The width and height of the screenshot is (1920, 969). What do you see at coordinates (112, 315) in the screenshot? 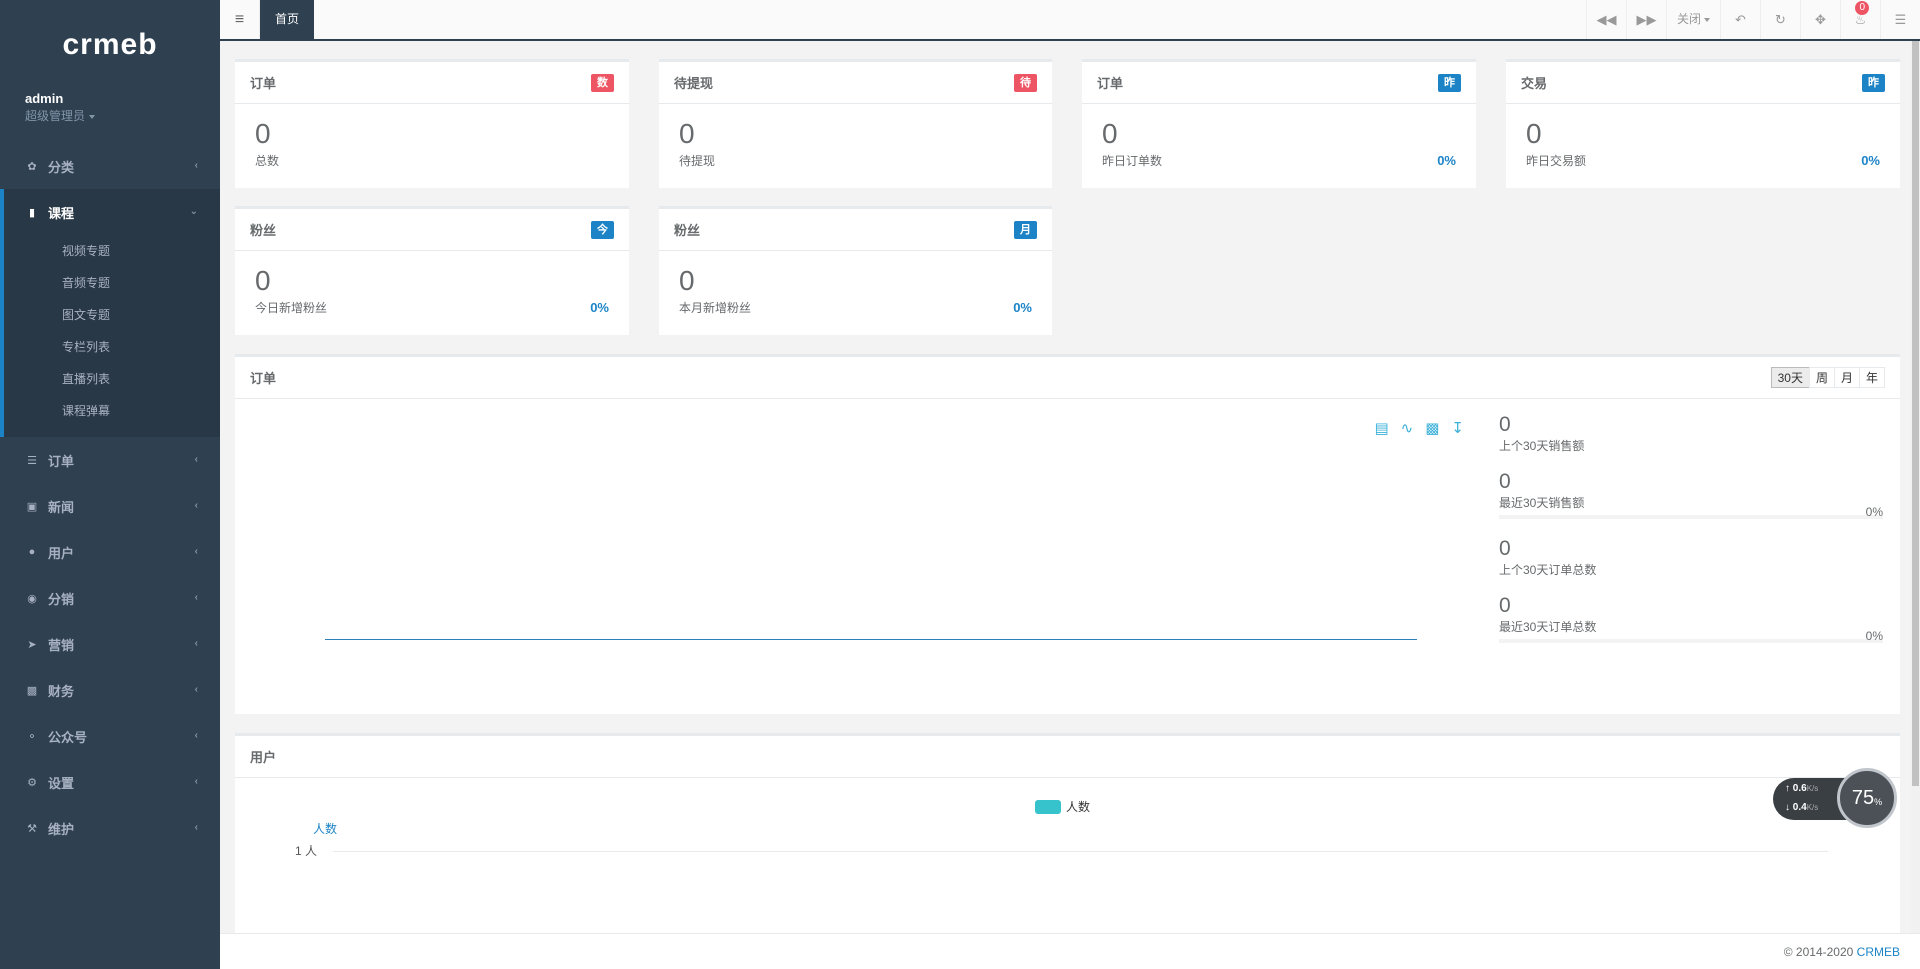
I see `submenu-item-article: 图文专题` at bounding box center [112, 315].